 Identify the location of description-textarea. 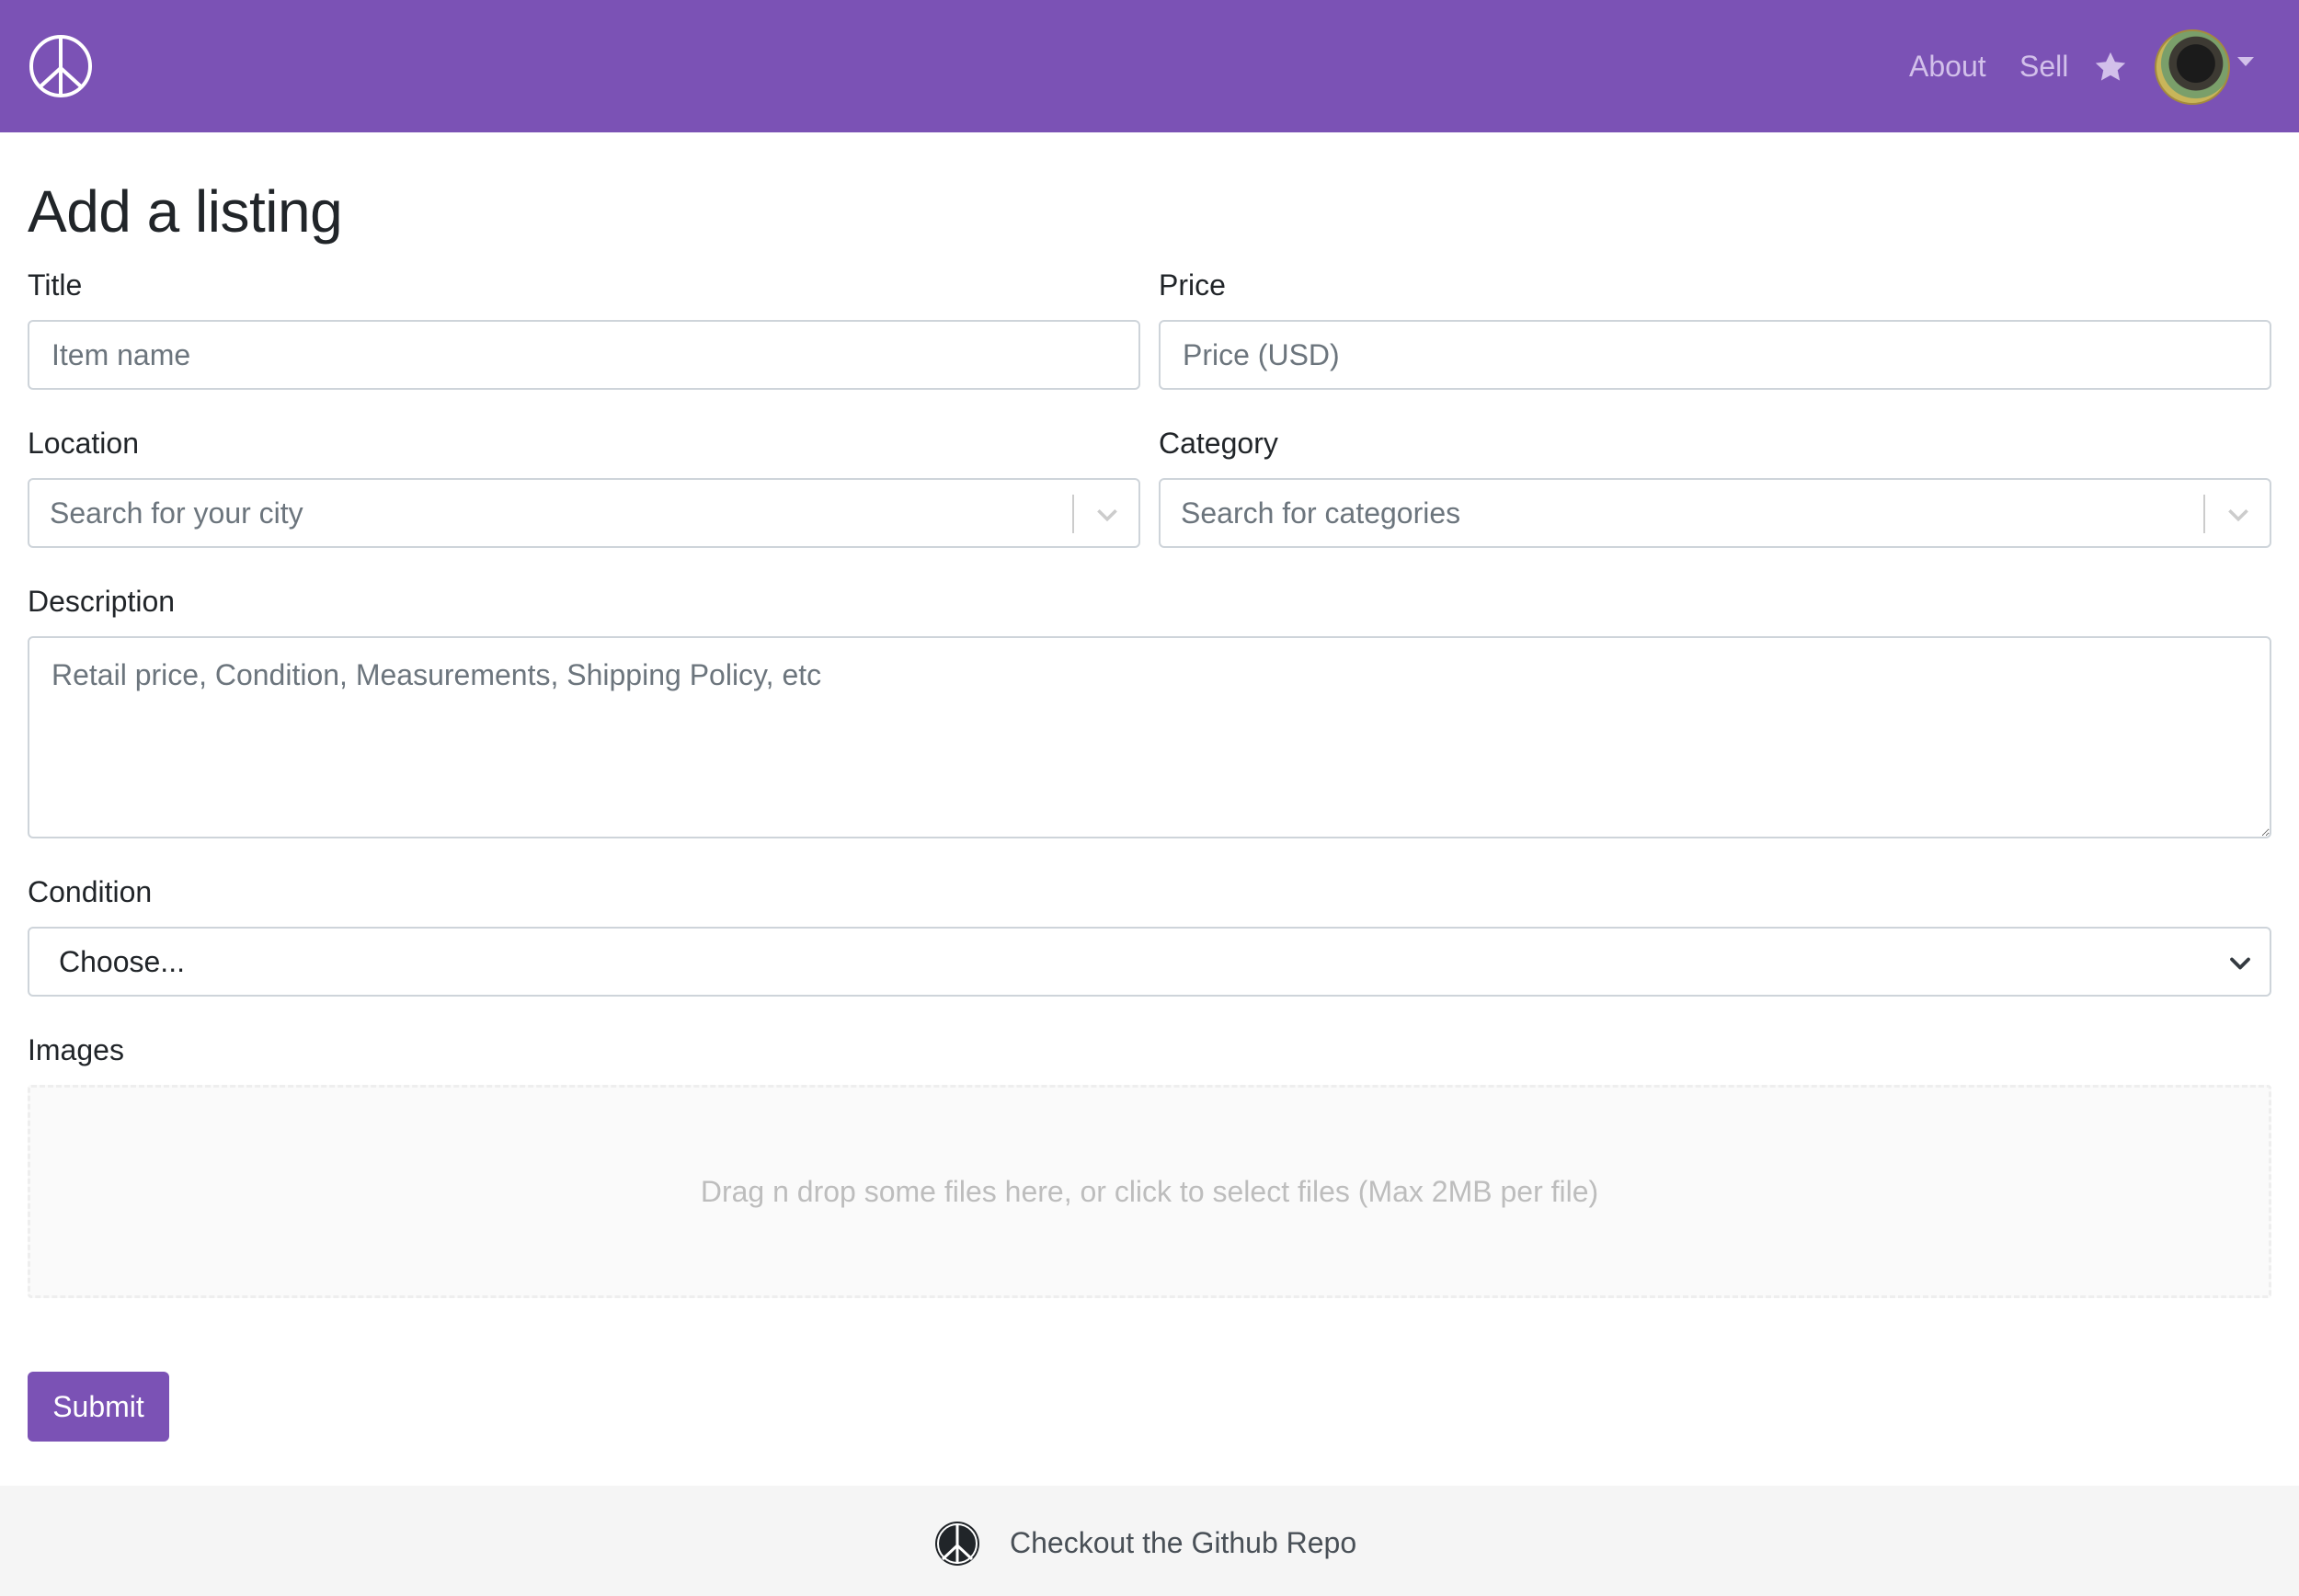
(1149, 737).